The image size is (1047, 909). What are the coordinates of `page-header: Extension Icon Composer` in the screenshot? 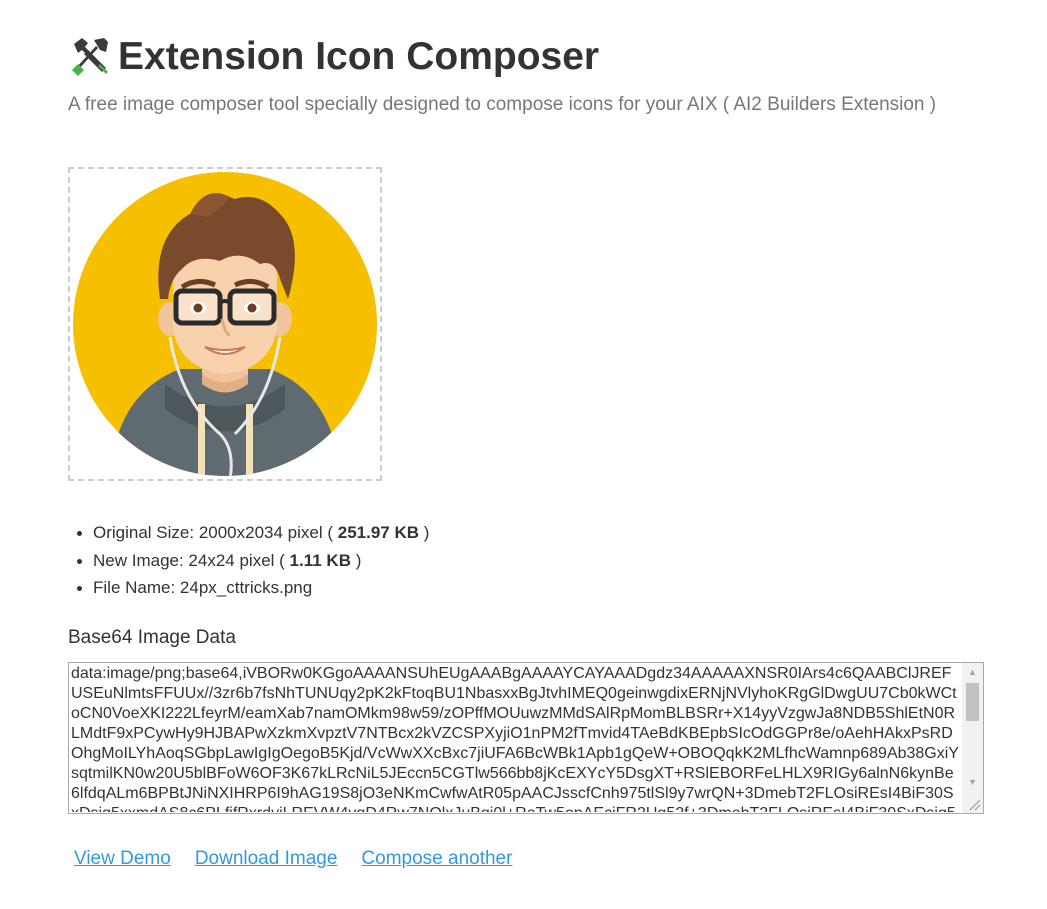 It's located at (333, 56).